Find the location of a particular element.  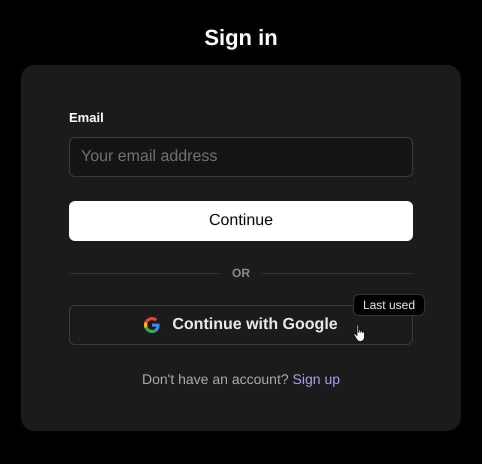

last-used-badge: Last used is located at coordinates (388, 305).